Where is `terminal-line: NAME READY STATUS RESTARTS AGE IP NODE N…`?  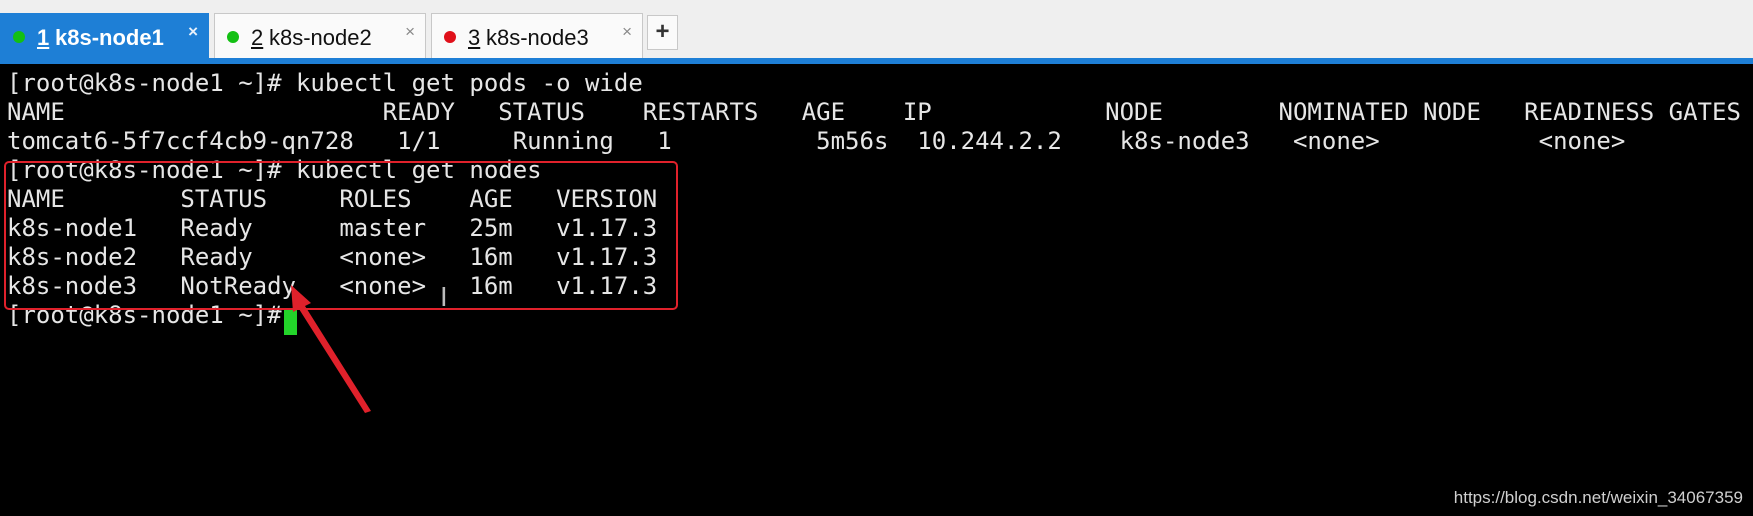 terminal-line: NAME READY STATUS RESTARTS AGE IP NODE N… is located at coordinates (874, 112).